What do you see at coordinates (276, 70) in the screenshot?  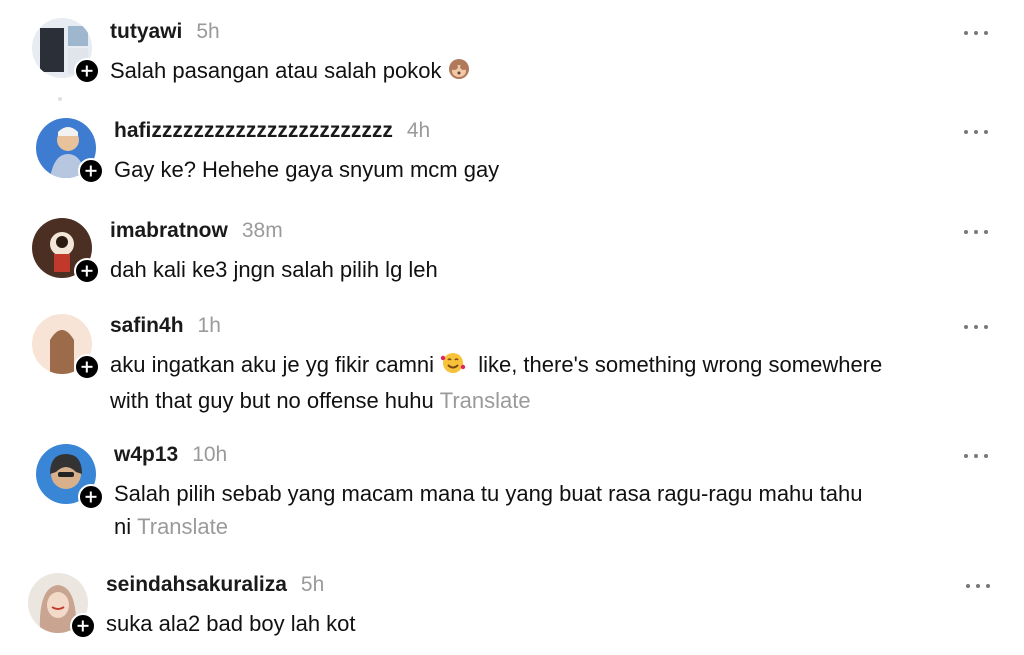 I see `comment-text: Salah pasangan atau salah pokok` at bounding box center [276, 70].